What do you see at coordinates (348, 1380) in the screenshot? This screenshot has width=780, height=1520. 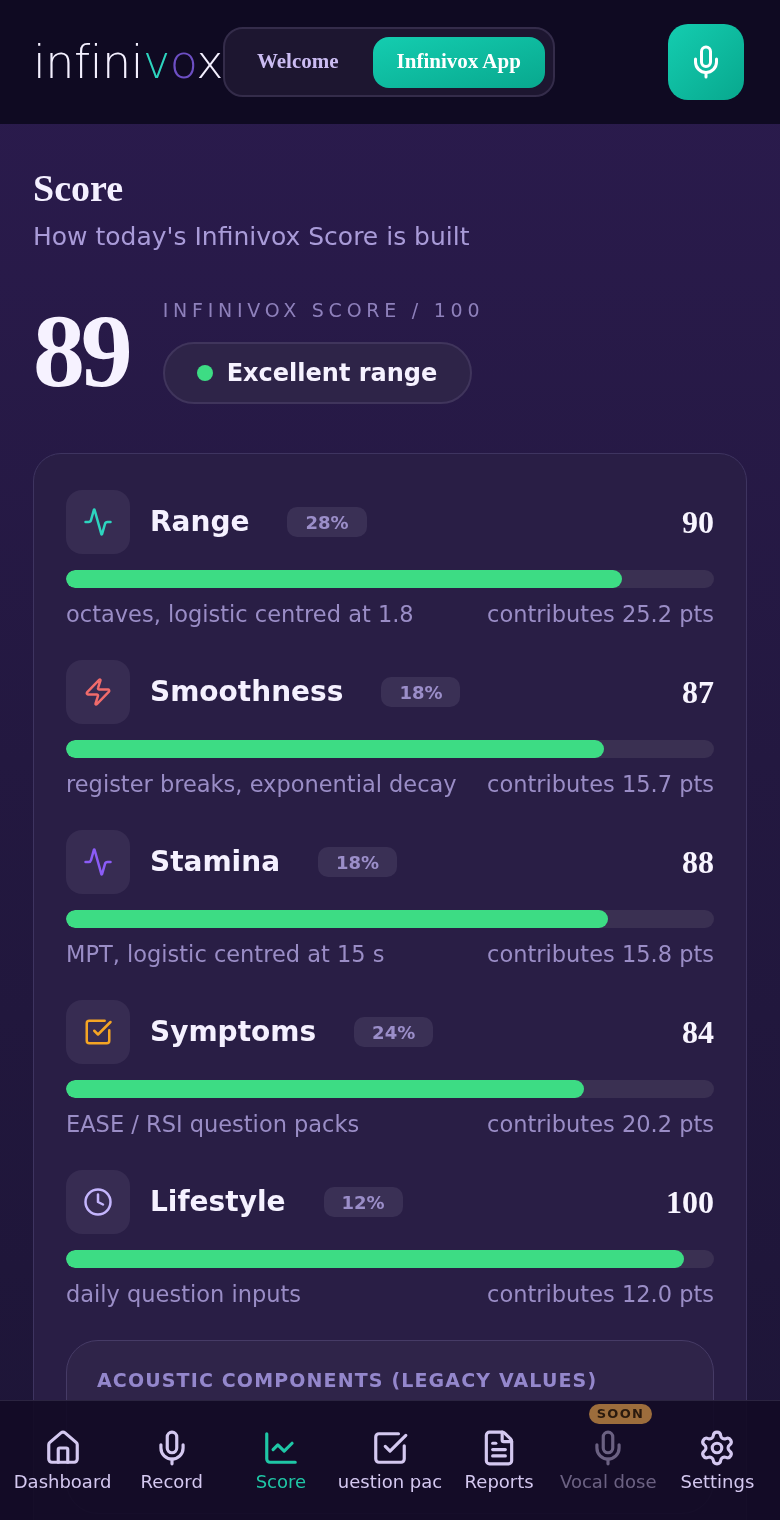 I see `section-heading: ACOUSTIC COMPONENTS (LEGACY VALUES)` at bounding box center [348, 1380].